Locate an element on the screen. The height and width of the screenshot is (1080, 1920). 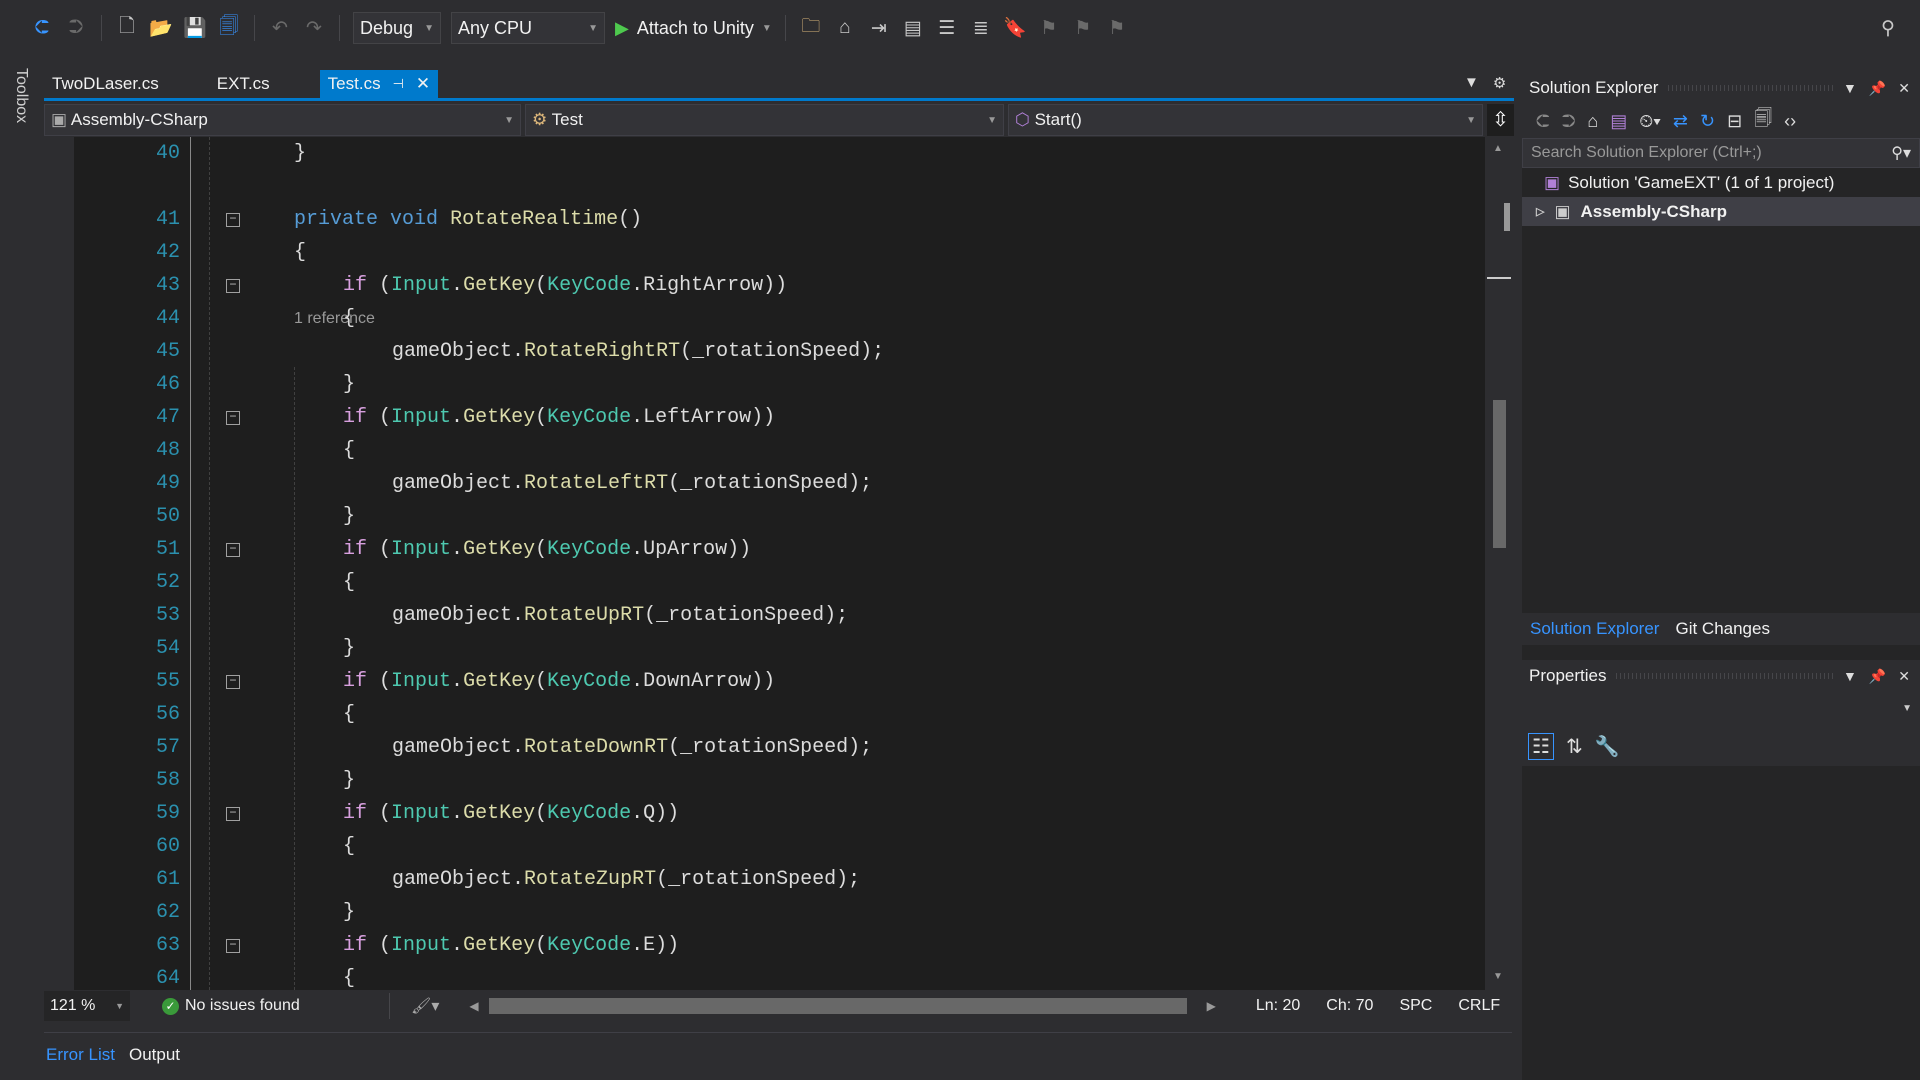
new-project-icon: 🗋 is located at coordinates (127, 28).